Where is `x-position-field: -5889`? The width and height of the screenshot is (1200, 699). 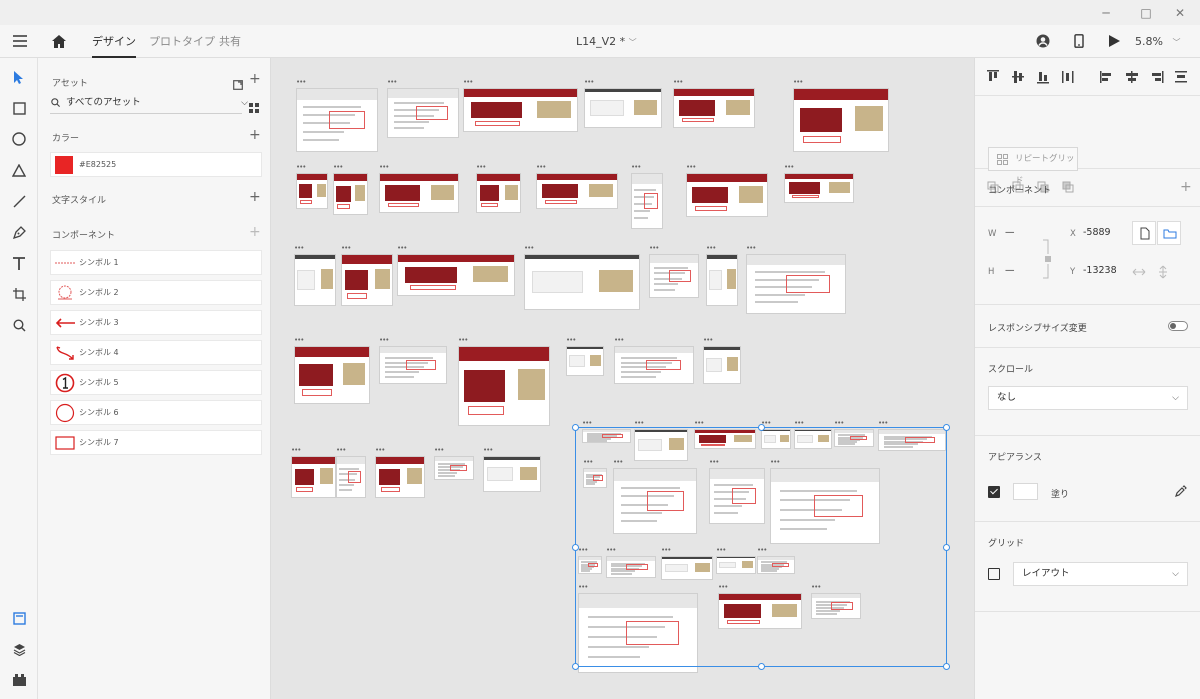
x-position-field: -5889 is located at coordinates (1097, 232).